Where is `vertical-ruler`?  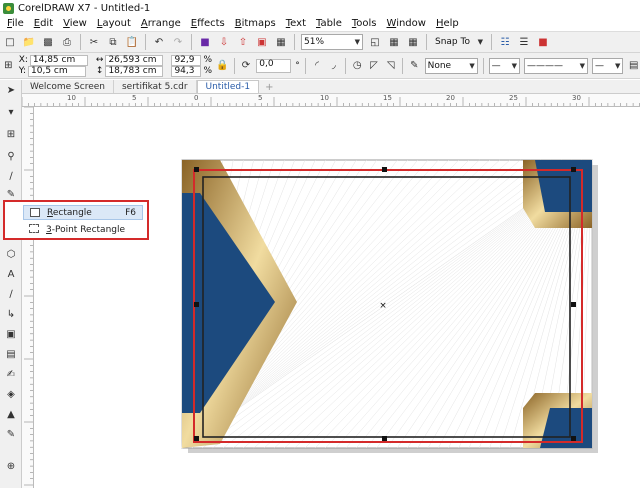 vertical-ruler is located at coordinates (28, 297).